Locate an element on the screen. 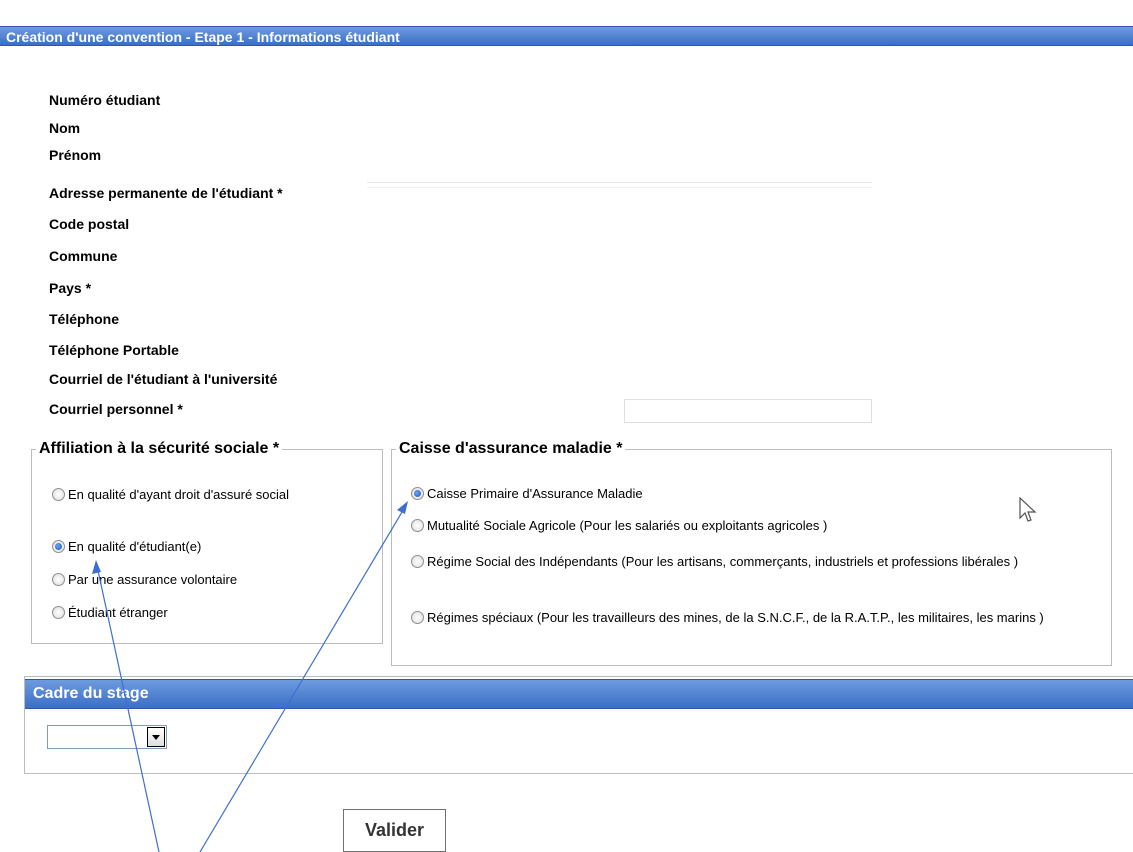  mouse-cursor-icon is located at coordinates (1028, 509).